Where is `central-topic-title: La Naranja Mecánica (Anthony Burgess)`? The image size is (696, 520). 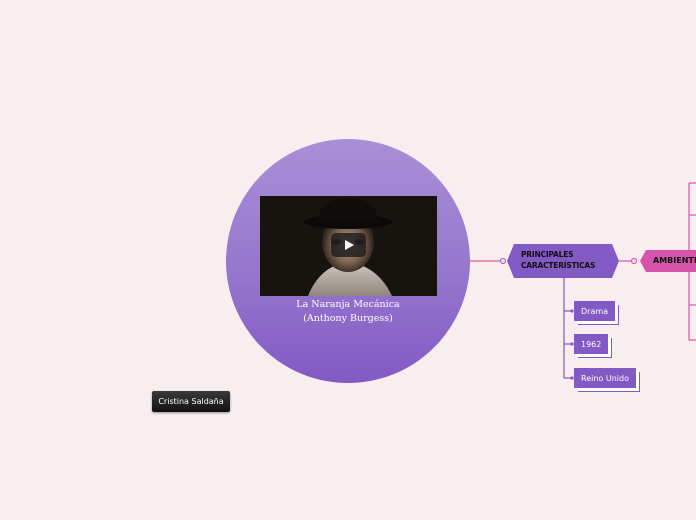 central-topic-title: La Naranja Mecánica (Anthony Burgess) is located at coordinates (348, 312).